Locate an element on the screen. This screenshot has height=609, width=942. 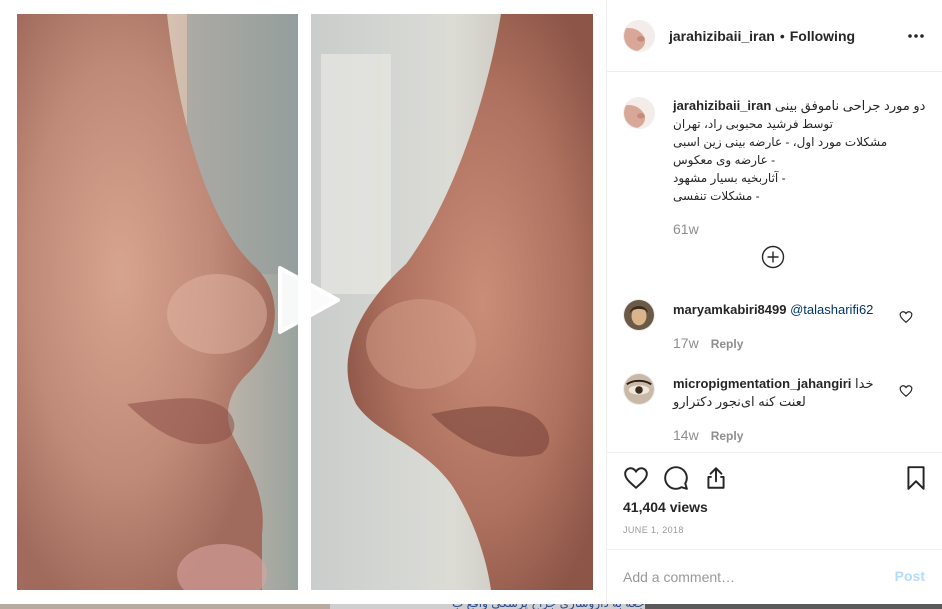
comment-time: 17w is located at coordinates (686, 343).